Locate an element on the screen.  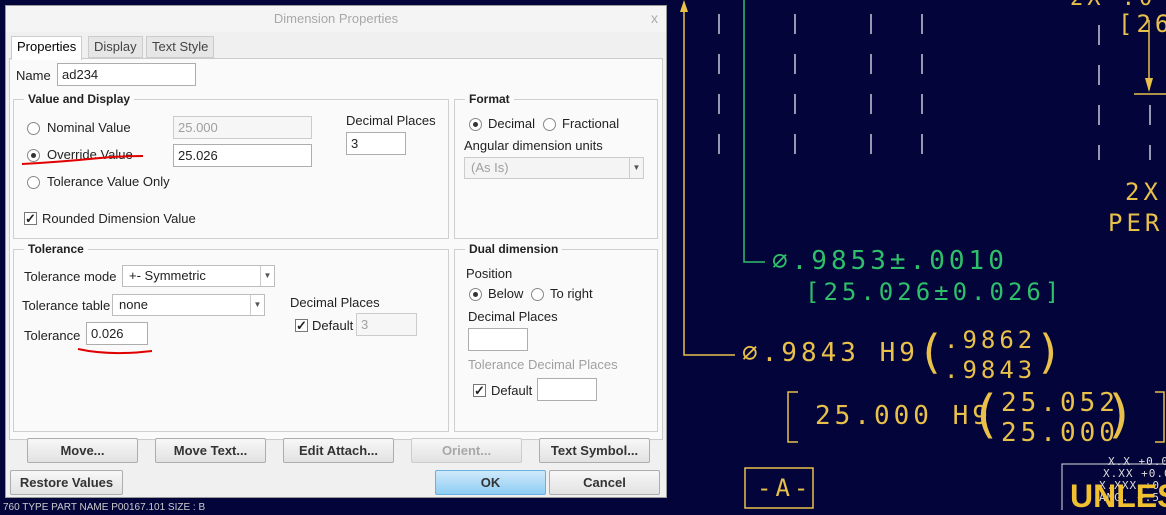
fractional-radio is located at coordinates (549, 124).